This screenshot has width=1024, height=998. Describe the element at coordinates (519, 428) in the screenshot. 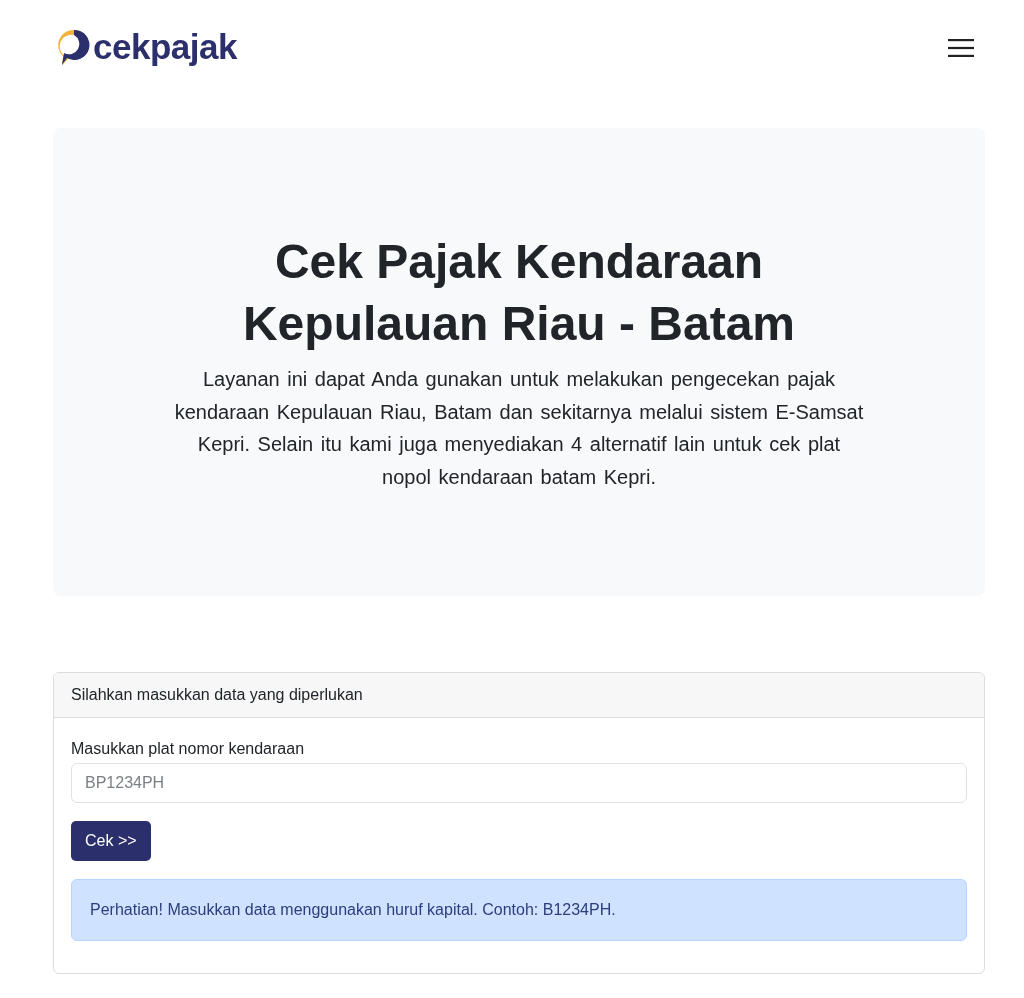

I see `hero-description: Layanan ini dapat Anda gunakan untuk melakukan pengecekan pajak kendaraan Kepulauan Riau, Batam dan sekitarnya melalui sistem E-Samsat Kepri. Selain itu kami juga menyediakan 4 alternatif lain untuk cek plat nopol kendaraan batam Kepri.` at that location.